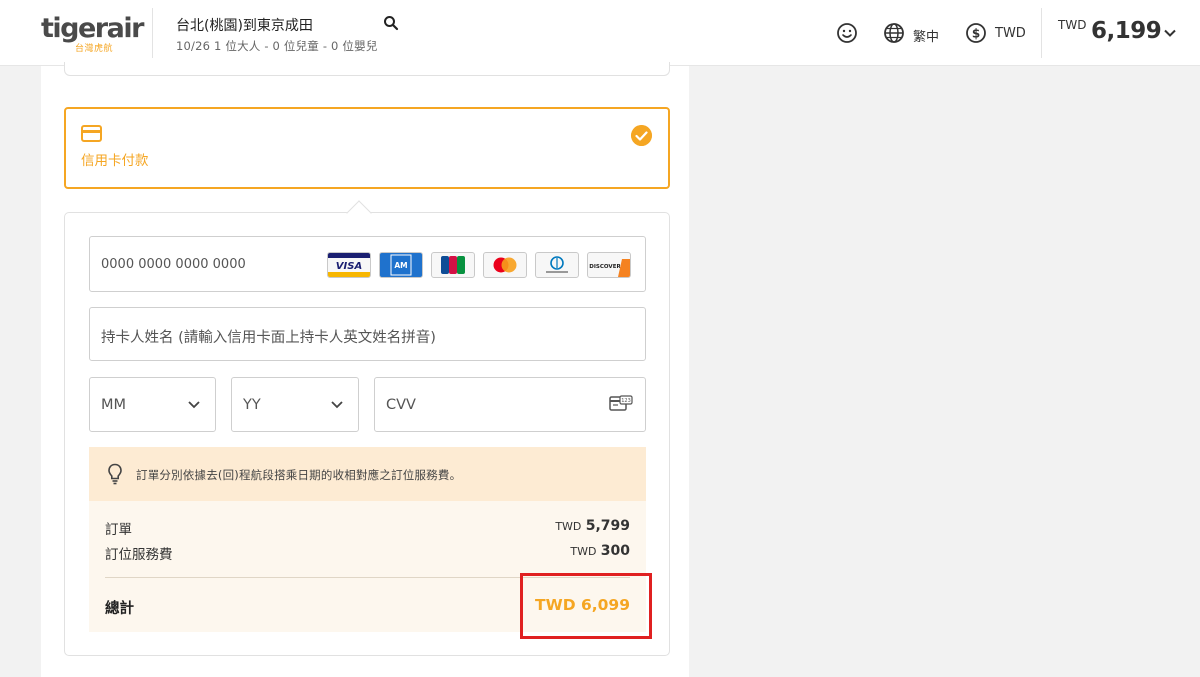 Image resolution: width=1200 pixels, height=677 pixels. What do you see at coordinates (557, 265) in the screenshot?
I see `diners-club-icon` at bounding box center [557, 265].